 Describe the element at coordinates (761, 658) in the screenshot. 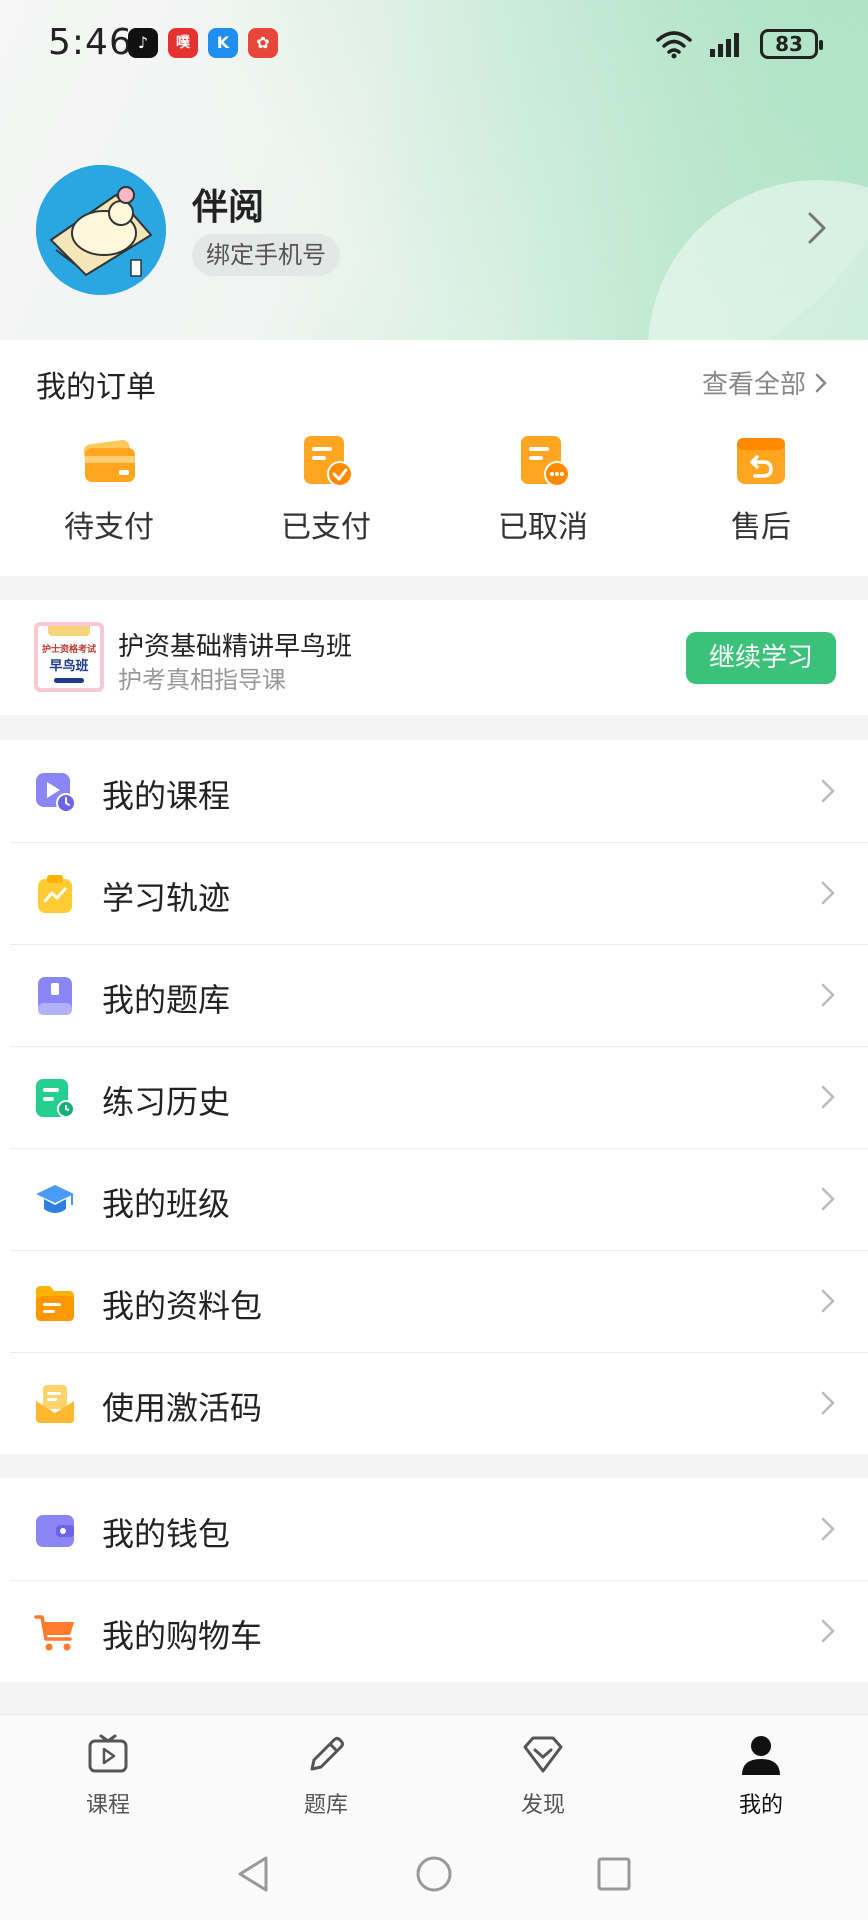

I see `continue-learning-button: 继续学习` at that location.